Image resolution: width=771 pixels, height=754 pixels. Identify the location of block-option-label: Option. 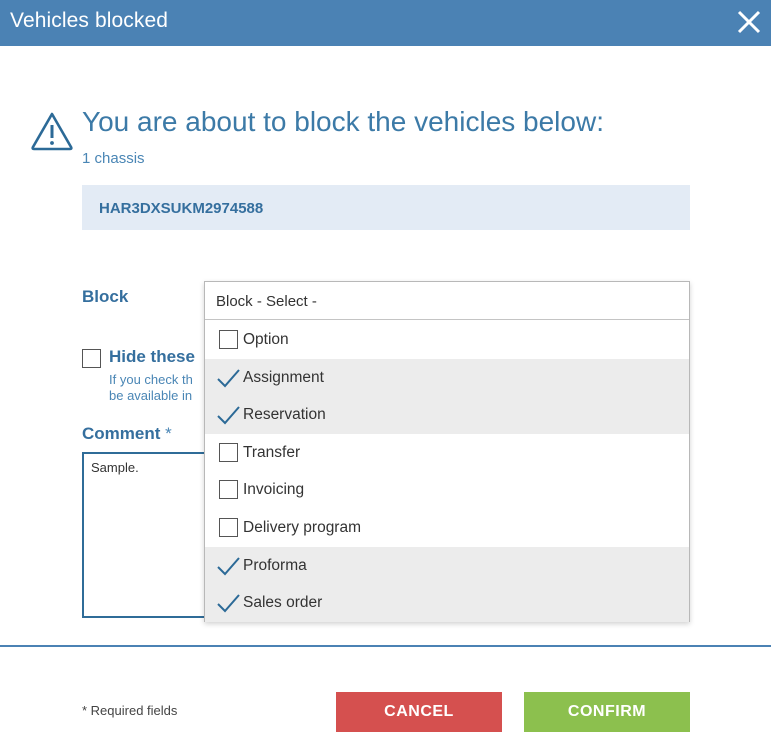
(266, 339).